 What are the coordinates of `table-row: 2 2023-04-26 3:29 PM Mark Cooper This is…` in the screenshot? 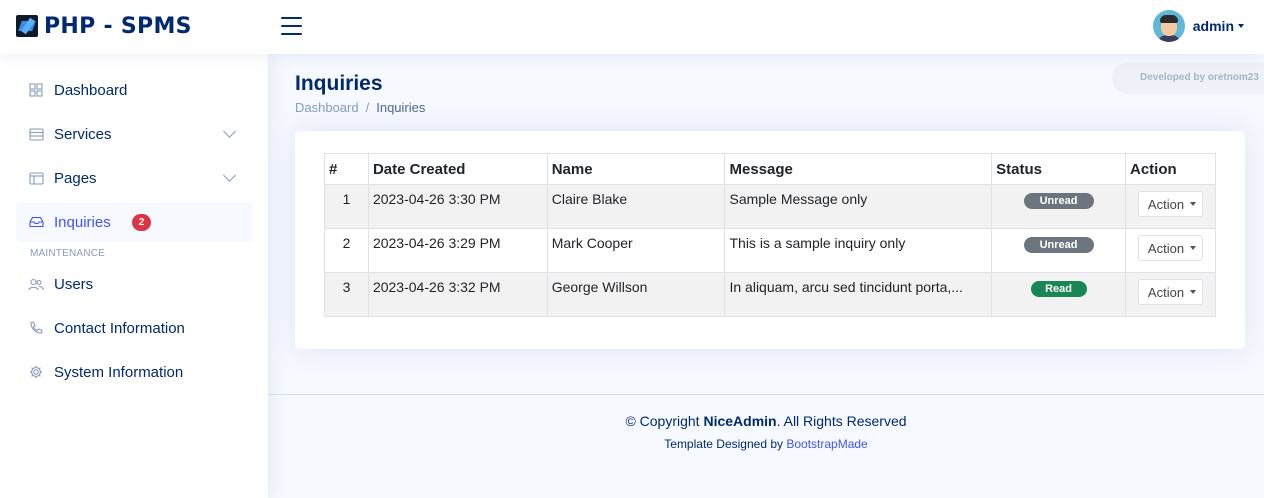 It's located at (770, 250).